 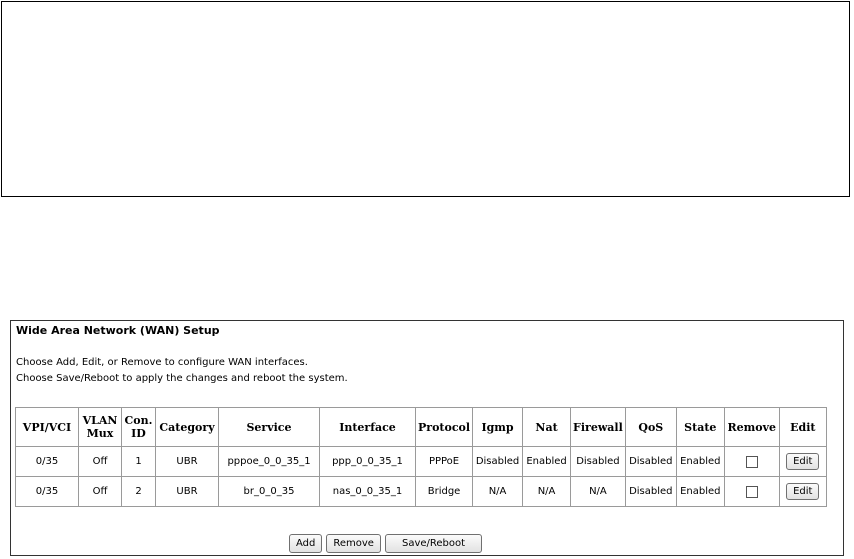 I want to click on cell-firewall: Disabled, so click(x=598, y=461).